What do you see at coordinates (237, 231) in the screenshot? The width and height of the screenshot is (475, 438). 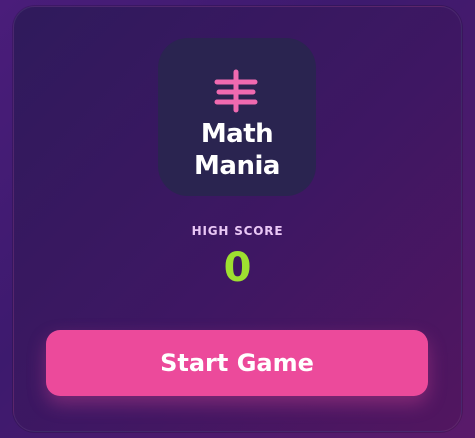 I see `high-score-label: HIGH SCORE` at bounding box center [237, 231].